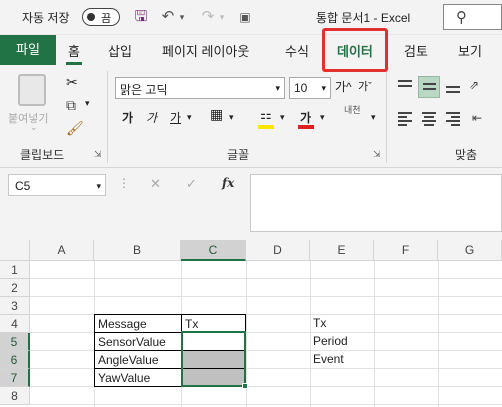 This screenshot has height=407, width=502. What do you see at coordinates (282, 117) in the screenshot?
I see `fill-color-dropdown-icon: ▾` at bounding box center [282, 117].